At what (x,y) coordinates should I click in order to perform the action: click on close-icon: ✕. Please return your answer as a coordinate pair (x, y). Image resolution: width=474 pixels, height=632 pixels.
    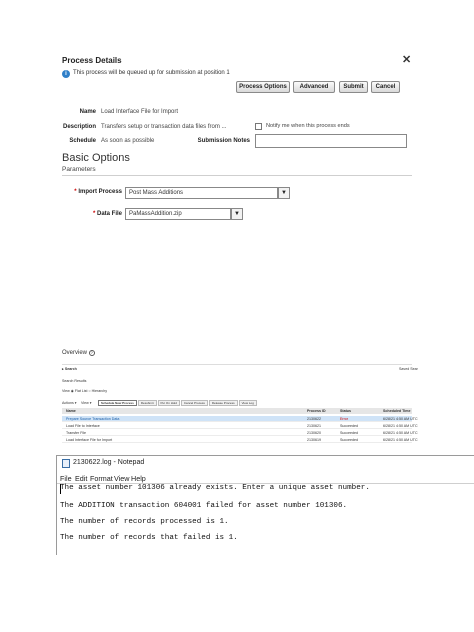
    Looking at the image, I should click on (406, 59).